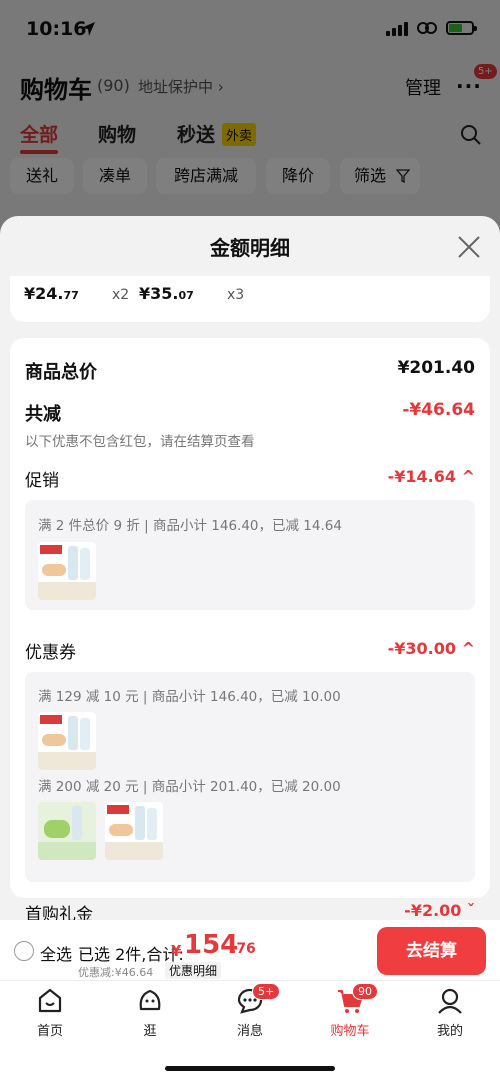  Describe the element at coordinates (140, 442) in the screenshot. I see `reduce-note: 以下优惠不包含红包，请在结算页查看` at that location.